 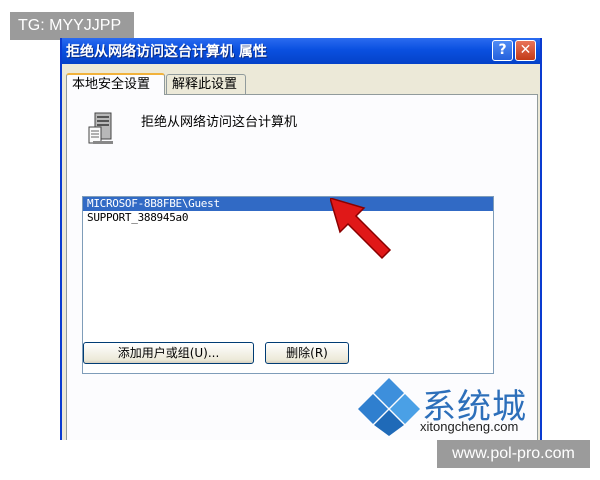 I want to click on list-item-support: SUPPORT_388945a0, so click(x=288, y=218).